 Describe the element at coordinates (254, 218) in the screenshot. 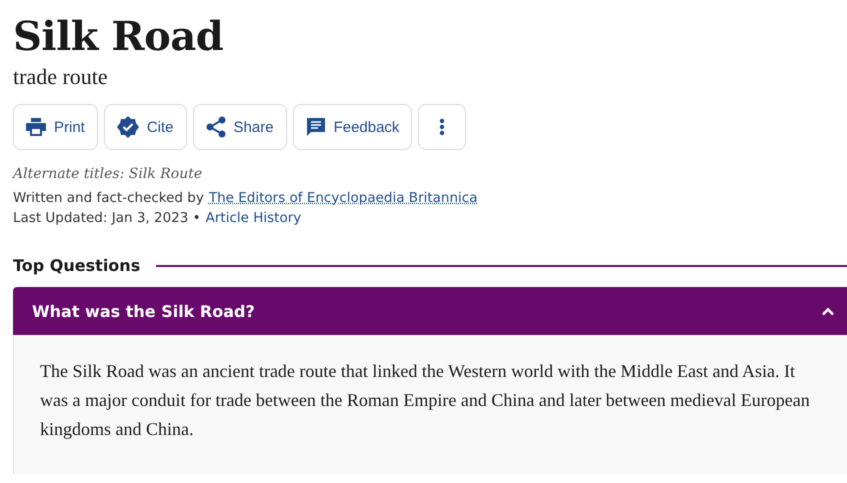

I see `article-history-link: Article History` at that location.